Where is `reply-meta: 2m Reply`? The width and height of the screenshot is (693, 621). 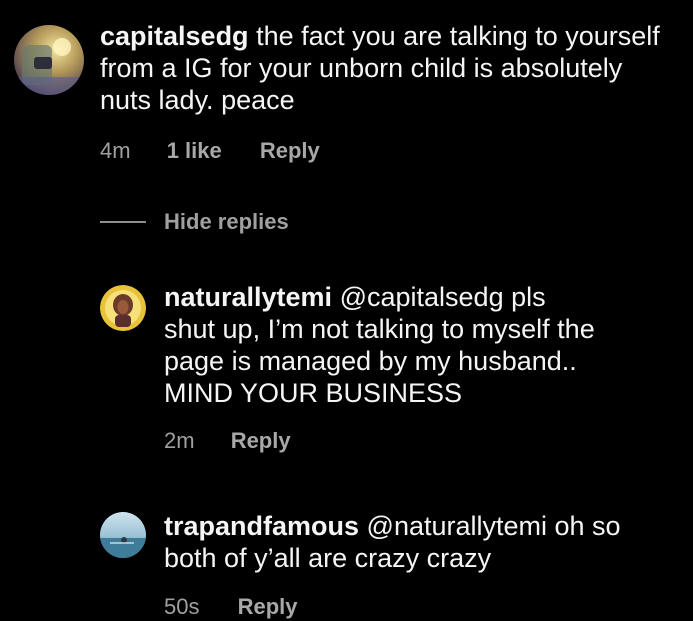 reply-meta: 2m Reply is located at coordinates (227, 441).